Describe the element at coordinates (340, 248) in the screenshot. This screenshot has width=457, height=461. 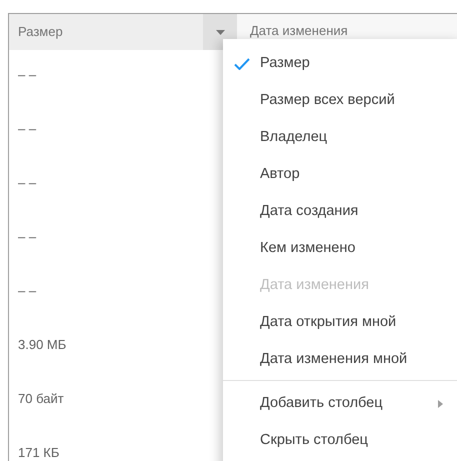
I see `menu-item: Кем изменено` at that location.